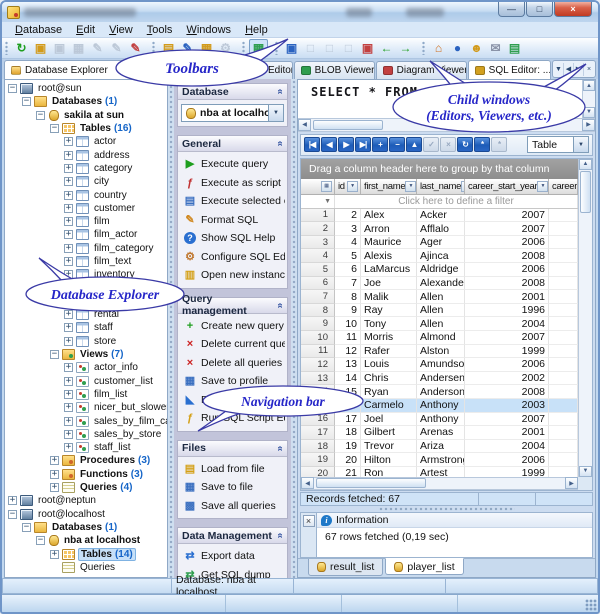 The height and width of the screenshot is (614, 600). Describe the element at coordinates (507, 337) in the screenshot. I see `cell-career-start-year: 2007` at that location.